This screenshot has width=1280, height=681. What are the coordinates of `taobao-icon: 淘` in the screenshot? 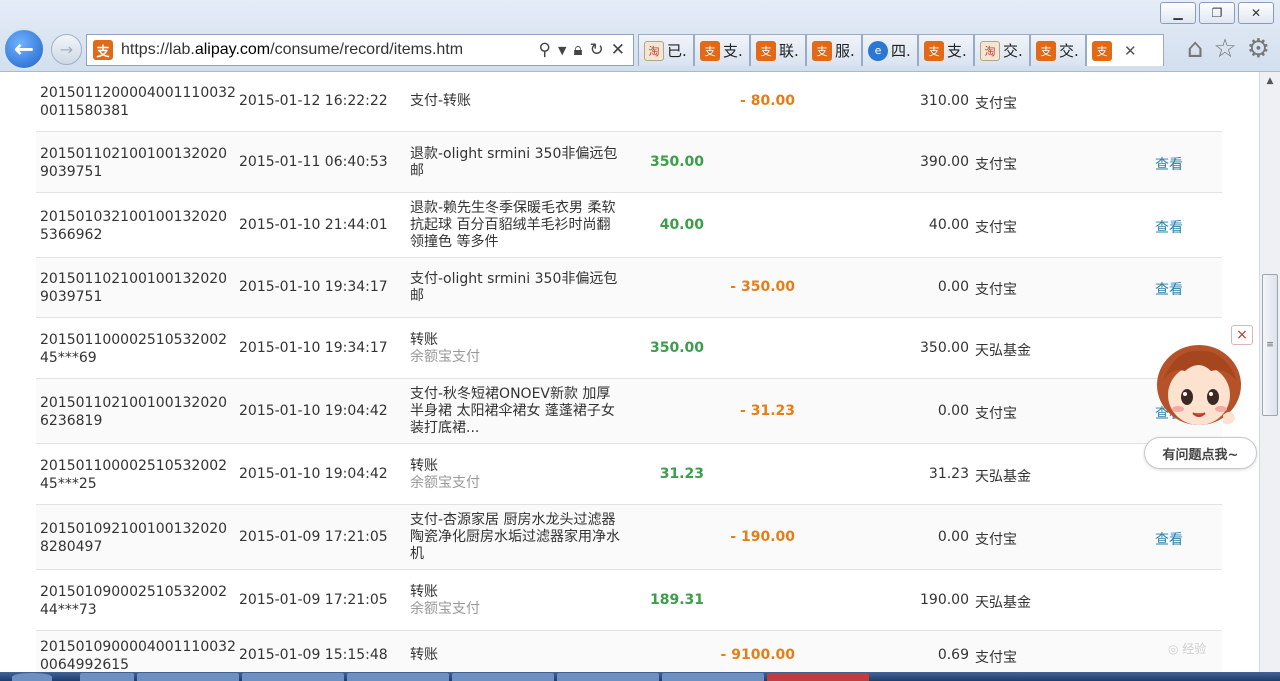 It's located at (990, 50).